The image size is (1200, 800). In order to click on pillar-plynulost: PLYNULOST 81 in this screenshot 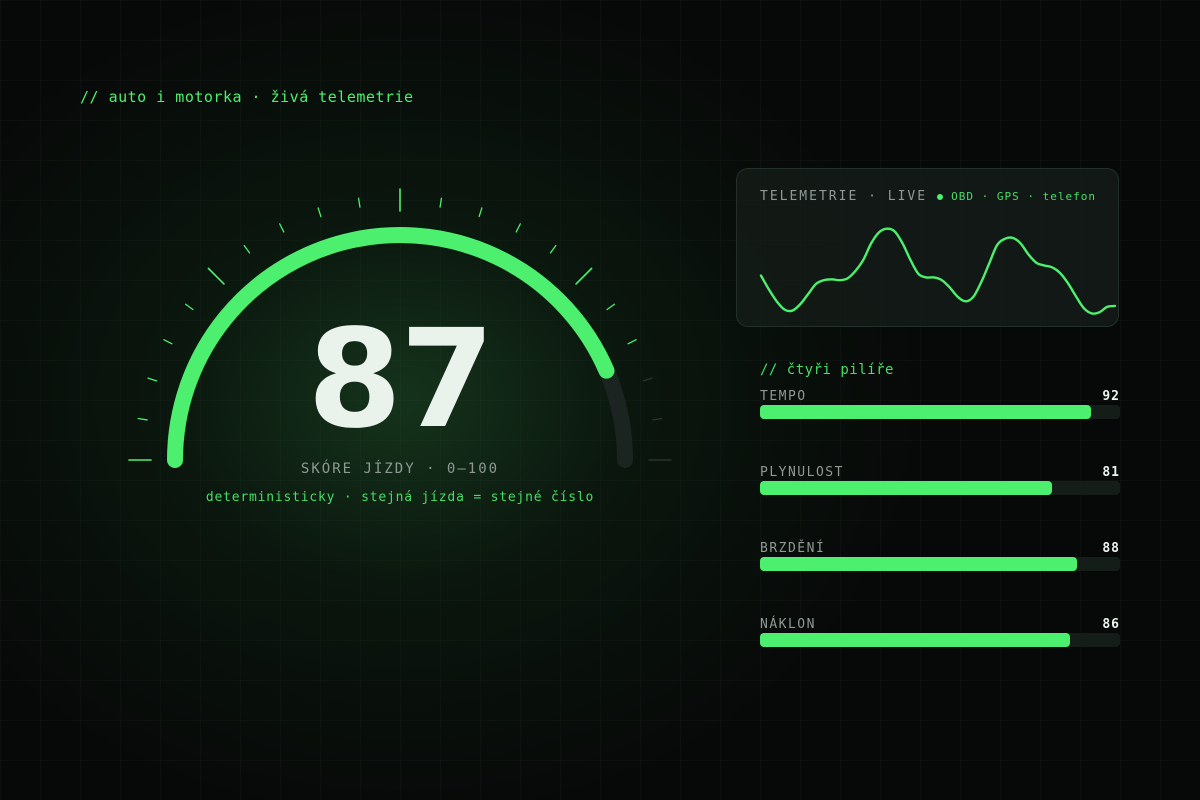, I will do `click(940, 485)`.